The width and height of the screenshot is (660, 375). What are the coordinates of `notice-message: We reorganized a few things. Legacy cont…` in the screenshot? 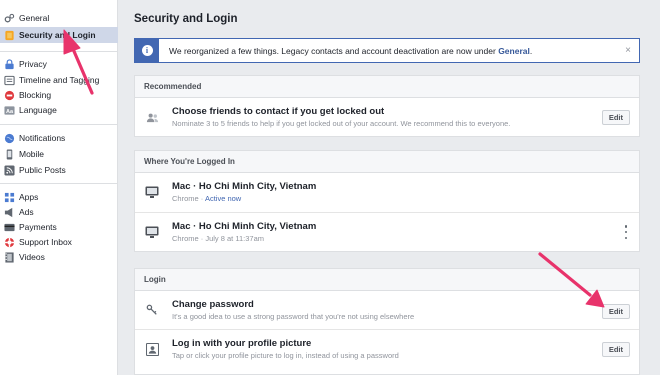 It's located at (350, 51).